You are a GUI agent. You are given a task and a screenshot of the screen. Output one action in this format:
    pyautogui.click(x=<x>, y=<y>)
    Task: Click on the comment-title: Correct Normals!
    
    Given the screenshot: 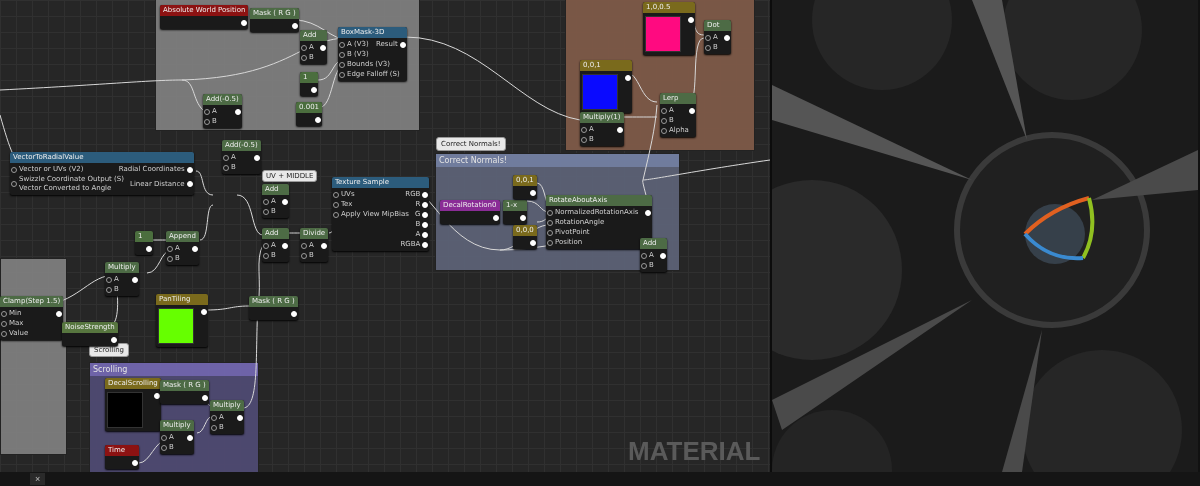 What is the action you would take?
    pyautogui.click(x=557, y=160)
    